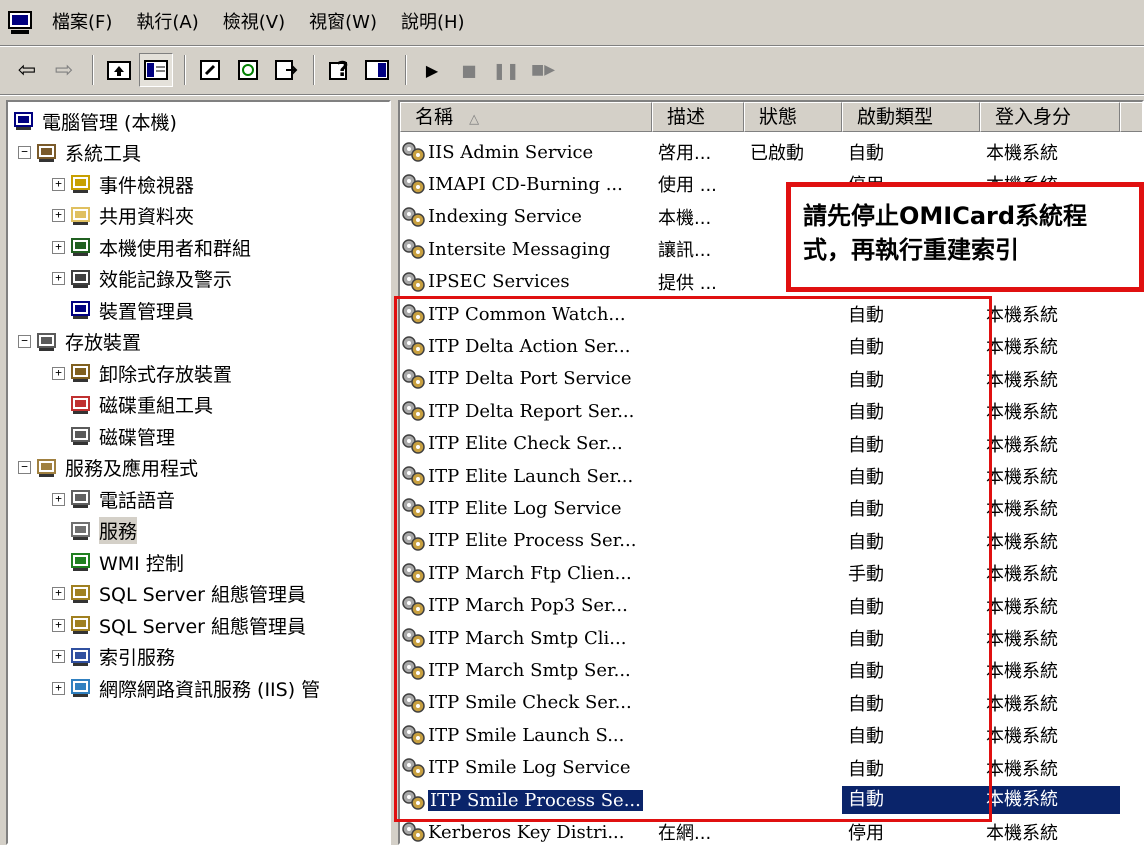  Describe the element at coordinates (543, 70) in the screenshot. I see `restart-service-icon: ■▶` at that location.